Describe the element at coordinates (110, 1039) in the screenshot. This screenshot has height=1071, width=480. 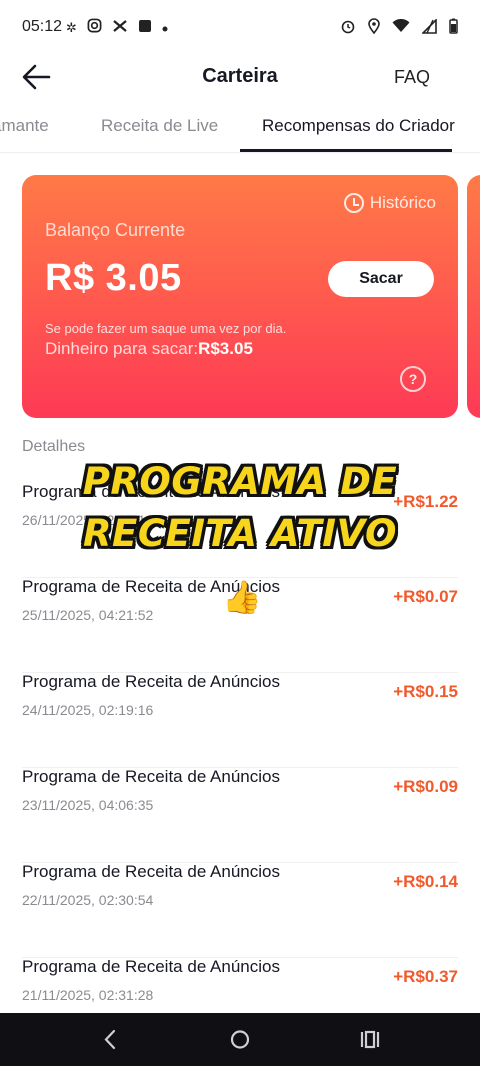
I see `nav-back-icon` at that location.